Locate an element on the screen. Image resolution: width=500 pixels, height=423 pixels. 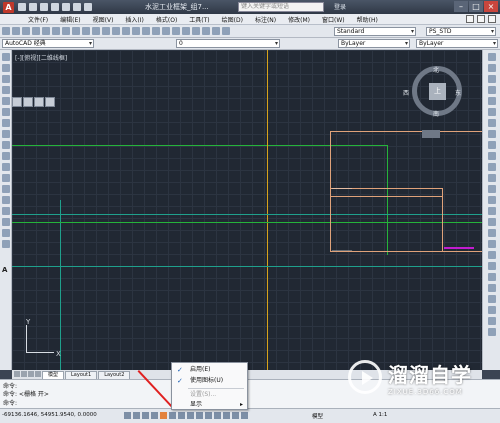
circle-icon is located at coordinates (5, 123).